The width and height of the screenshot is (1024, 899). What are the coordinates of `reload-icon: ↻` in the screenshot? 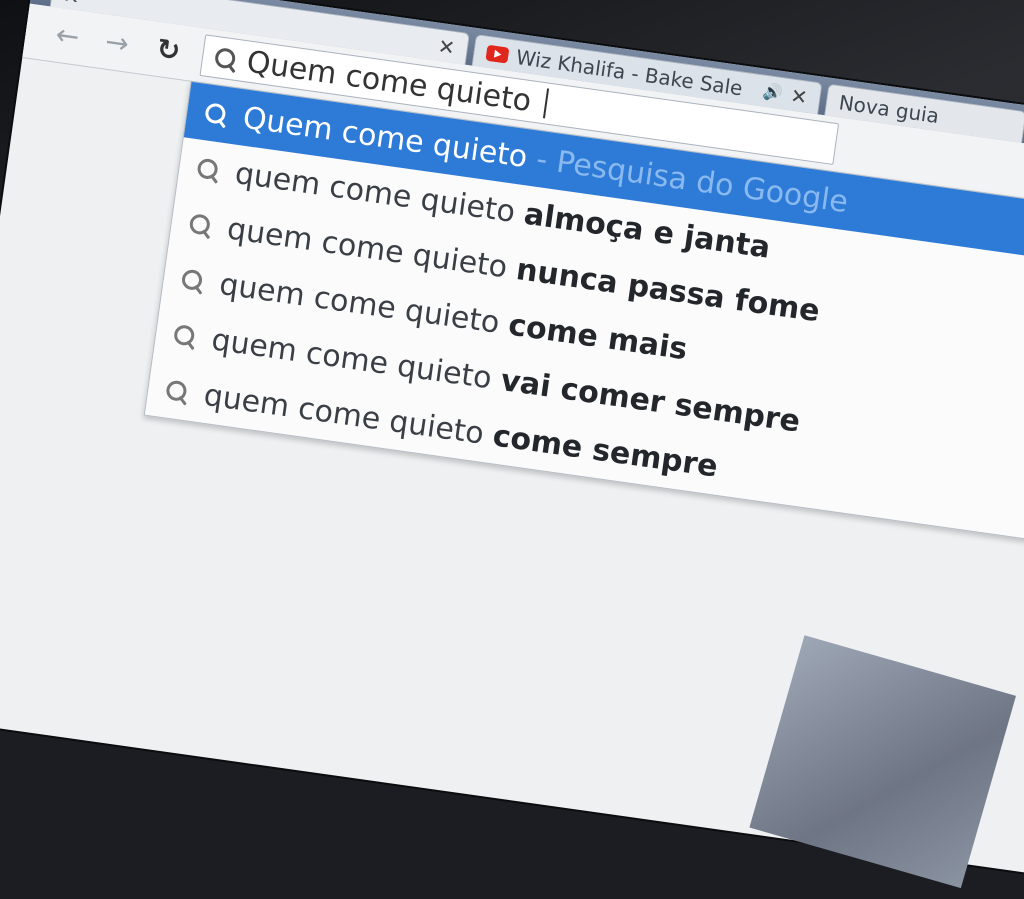 It's located at (169, 50).